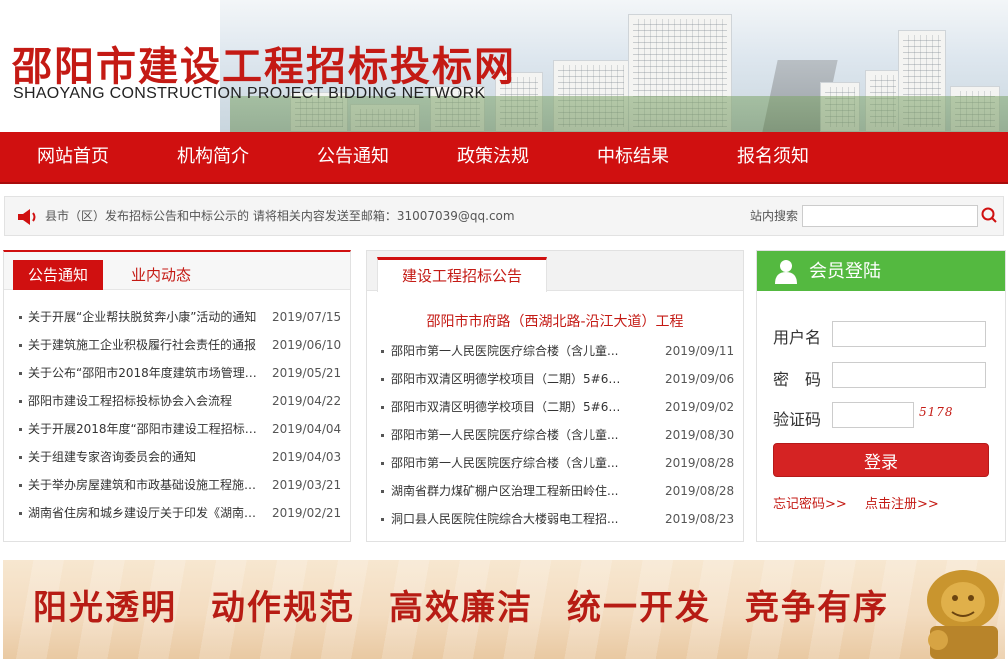 This screenshot has height=659, width=1008. I want to click on list-item: 关于组建专家咨询委员会的通知 2019/04/03, so click(177, 457).